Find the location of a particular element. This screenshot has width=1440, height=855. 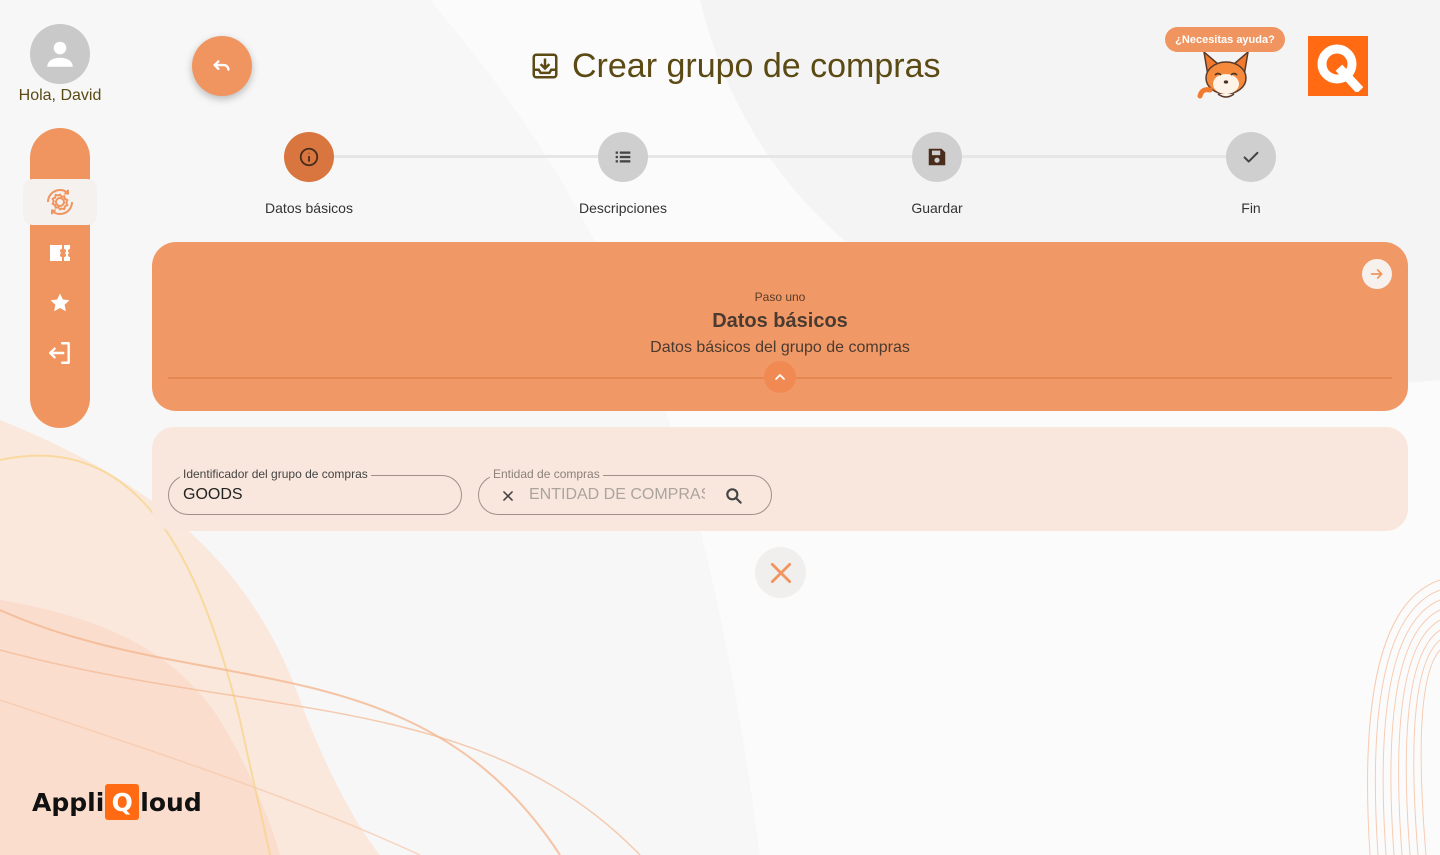

step-fin: Fin is located at coordinates (1251, 174).